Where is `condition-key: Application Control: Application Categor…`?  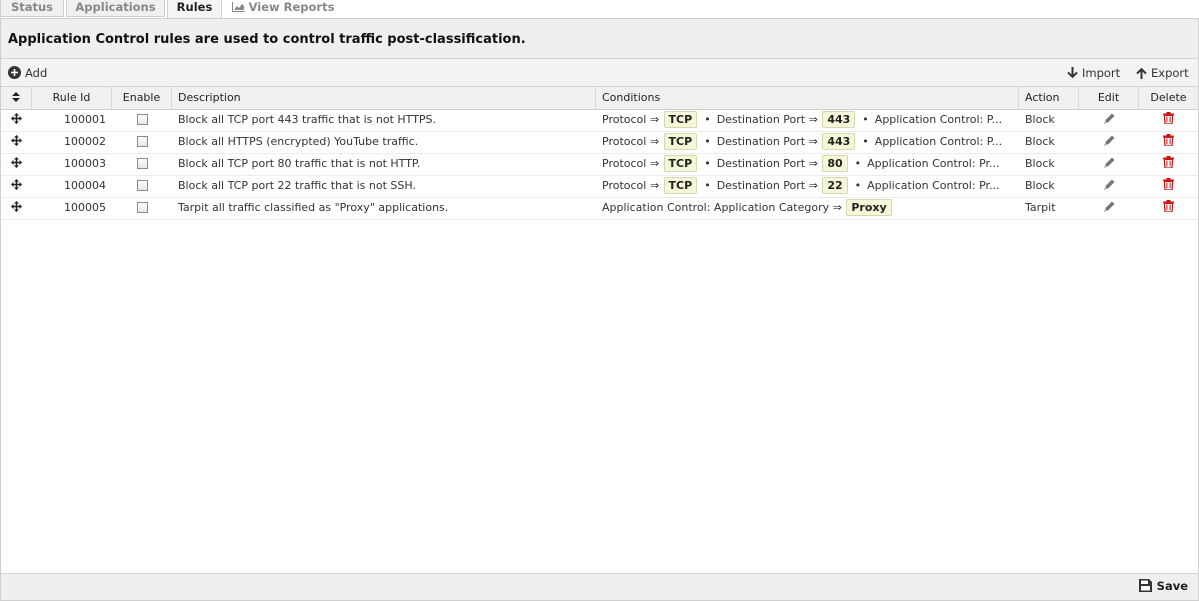
condition-key: Application Control: Application Categor… is located at coordinates (722, 207).